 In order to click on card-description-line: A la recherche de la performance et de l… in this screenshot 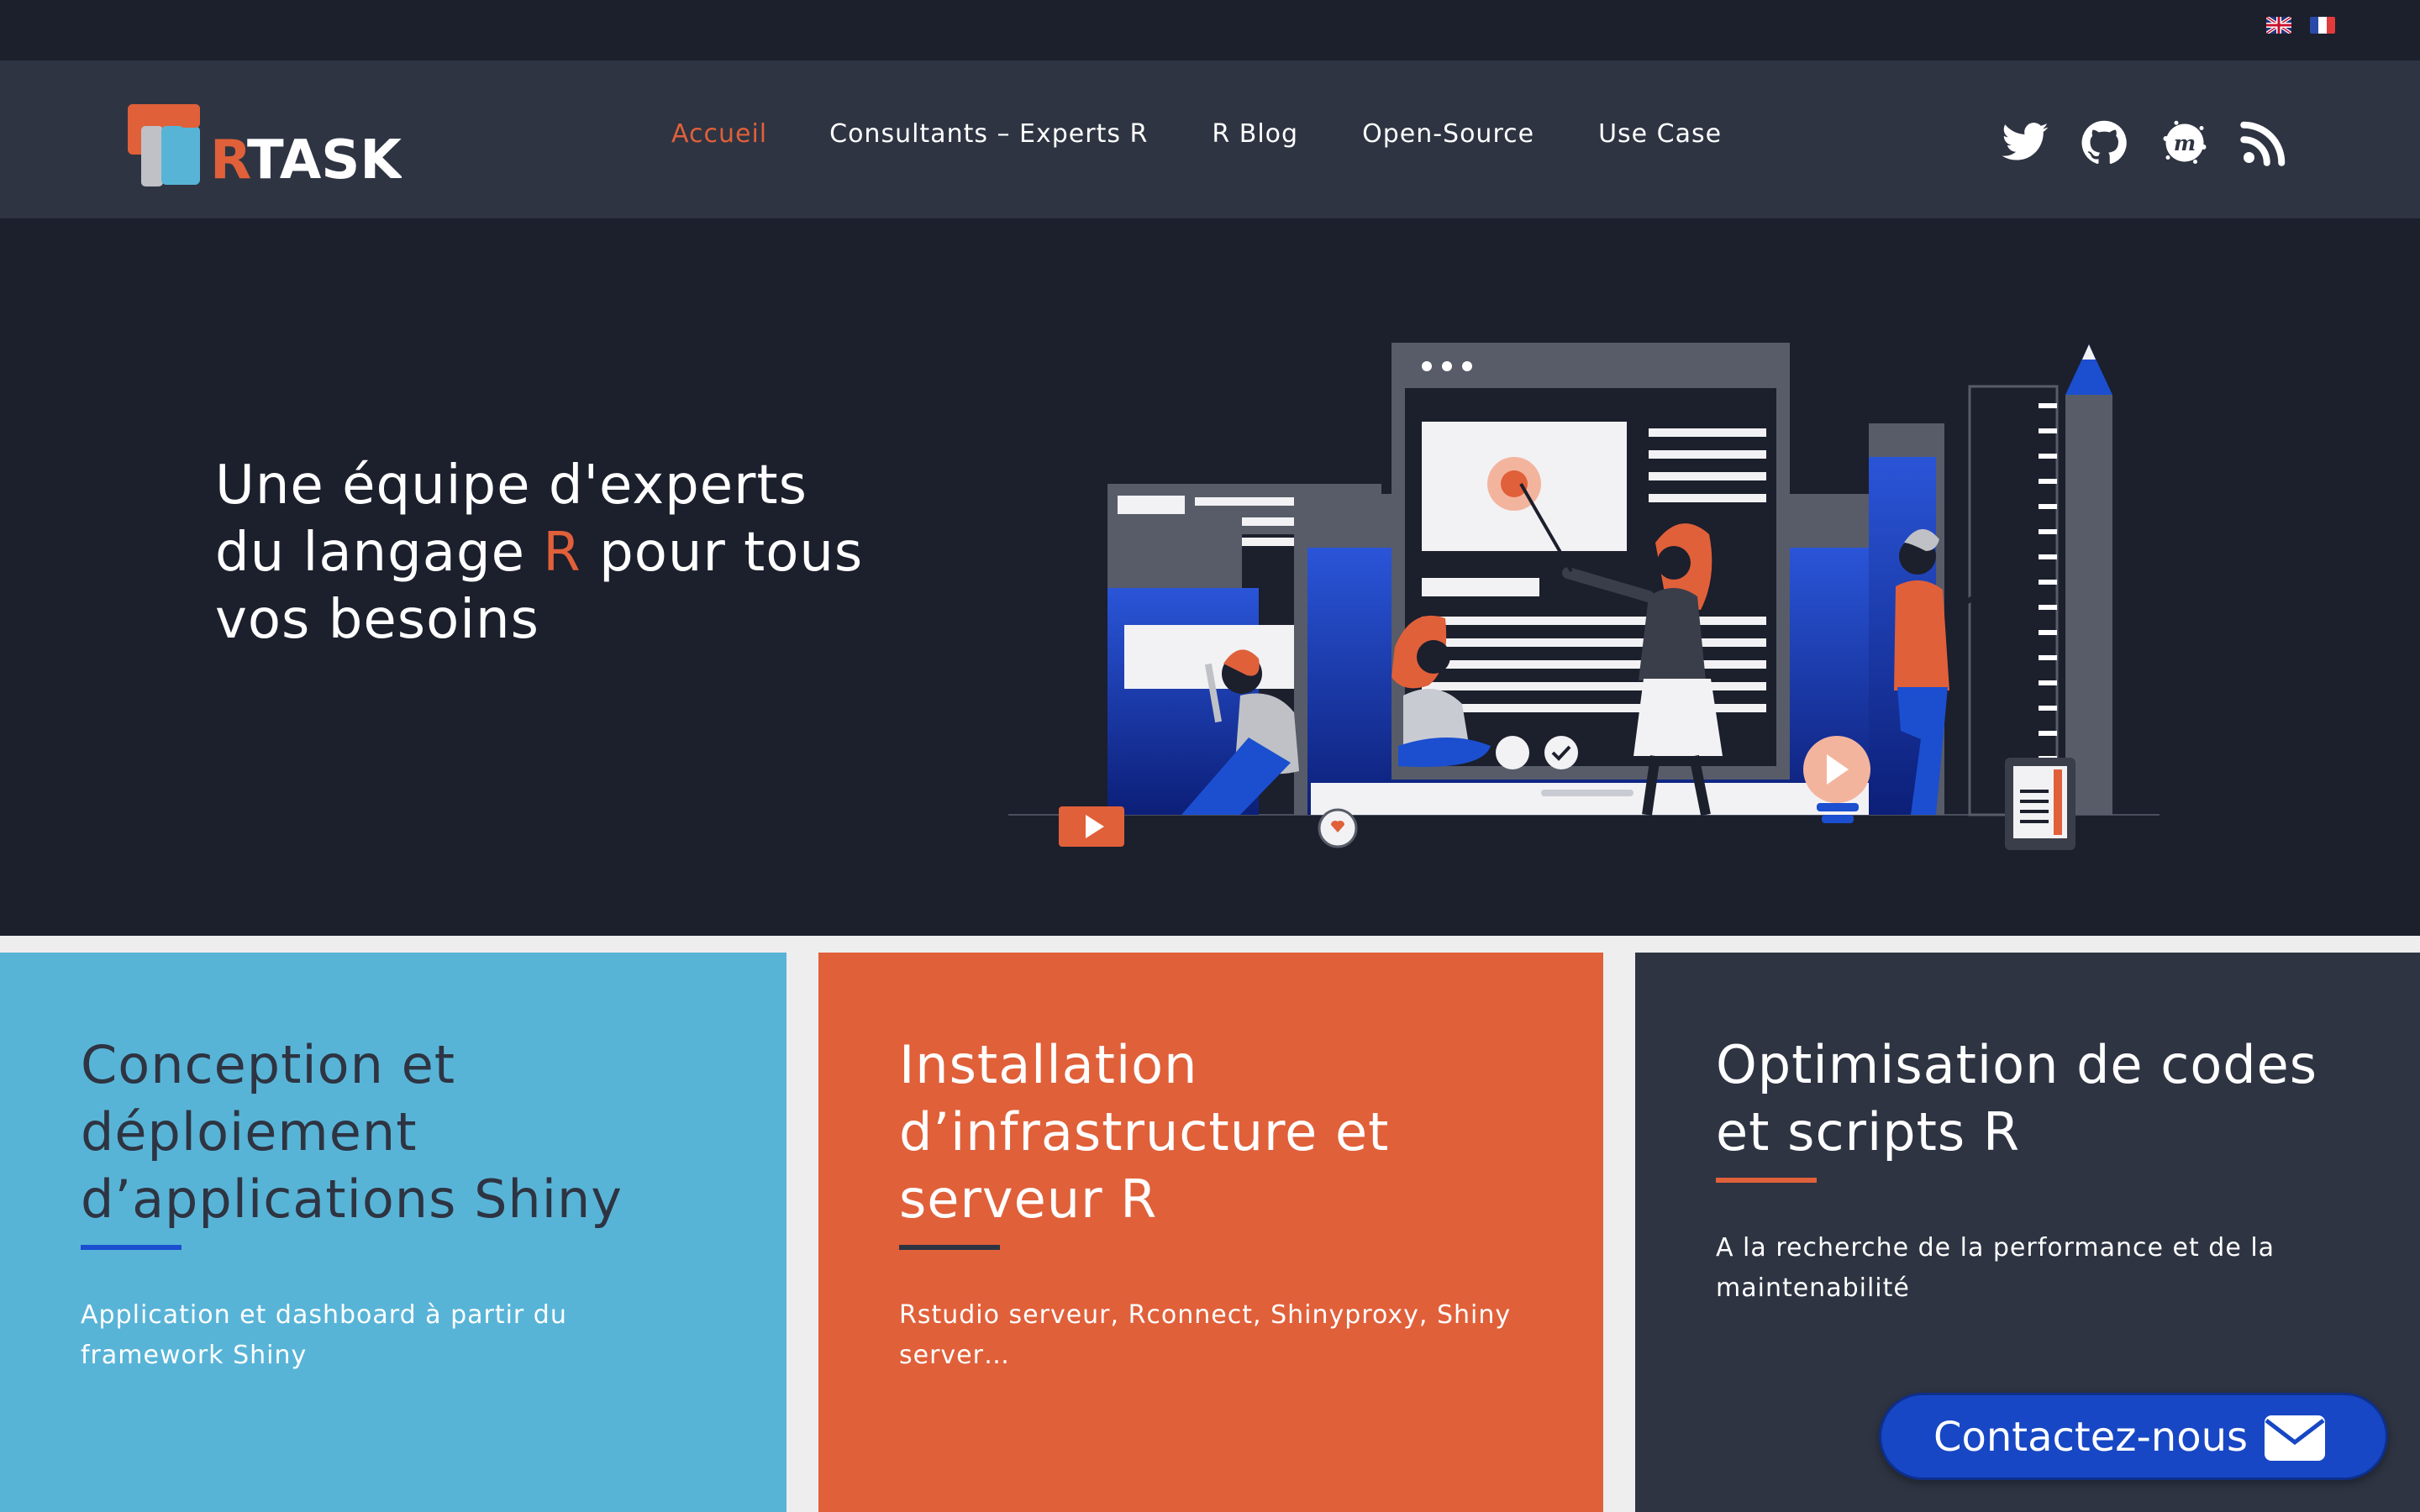, I will do `click(1995, 1248)`.